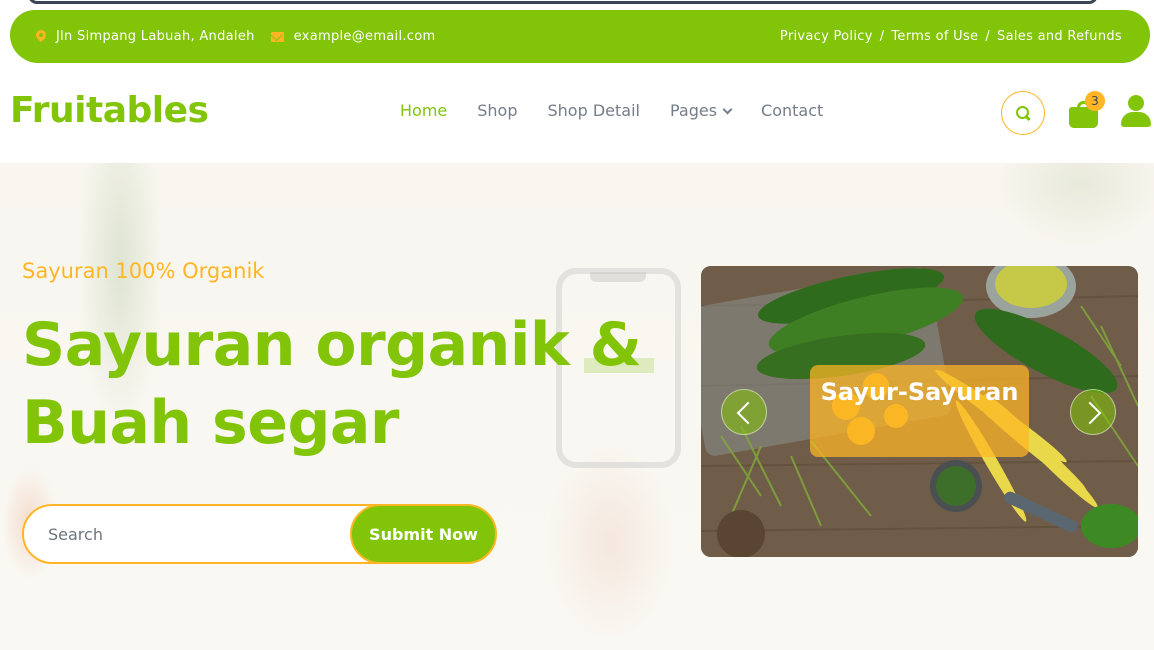 This screenshot has width=1154, height=650. I want to click on nav-pages-dropdown: Pages, so click(701, 110).